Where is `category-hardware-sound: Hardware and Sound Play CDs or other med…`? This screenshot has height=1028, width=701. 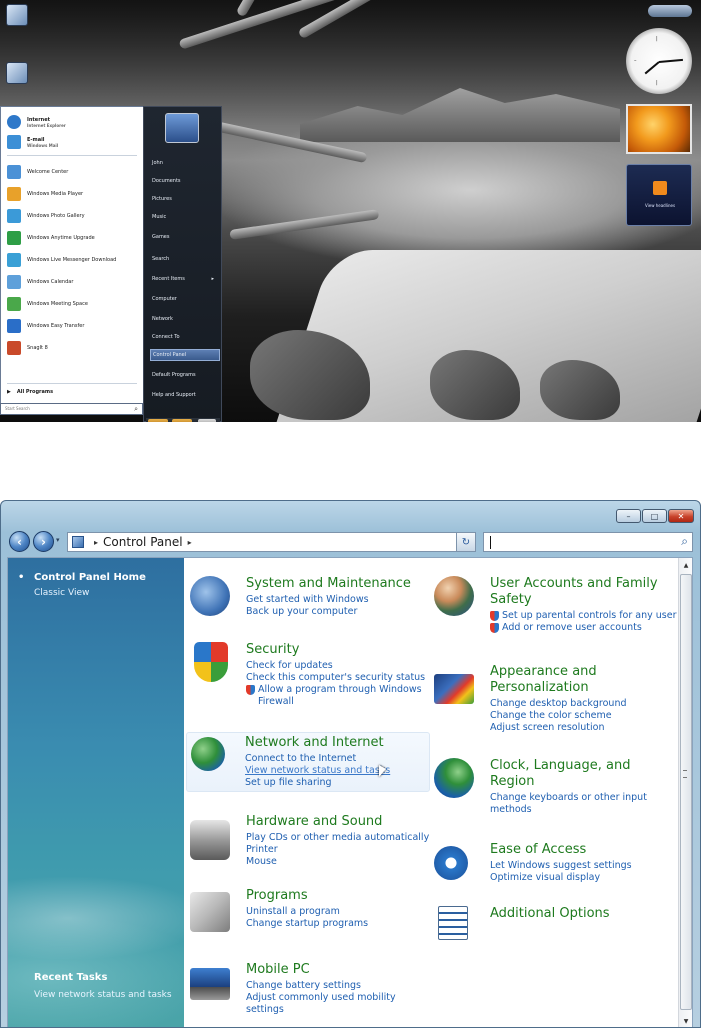 category-hardware-sound: Hardware and Sound Play CDs or other med… is located at coordinates (310, 847).